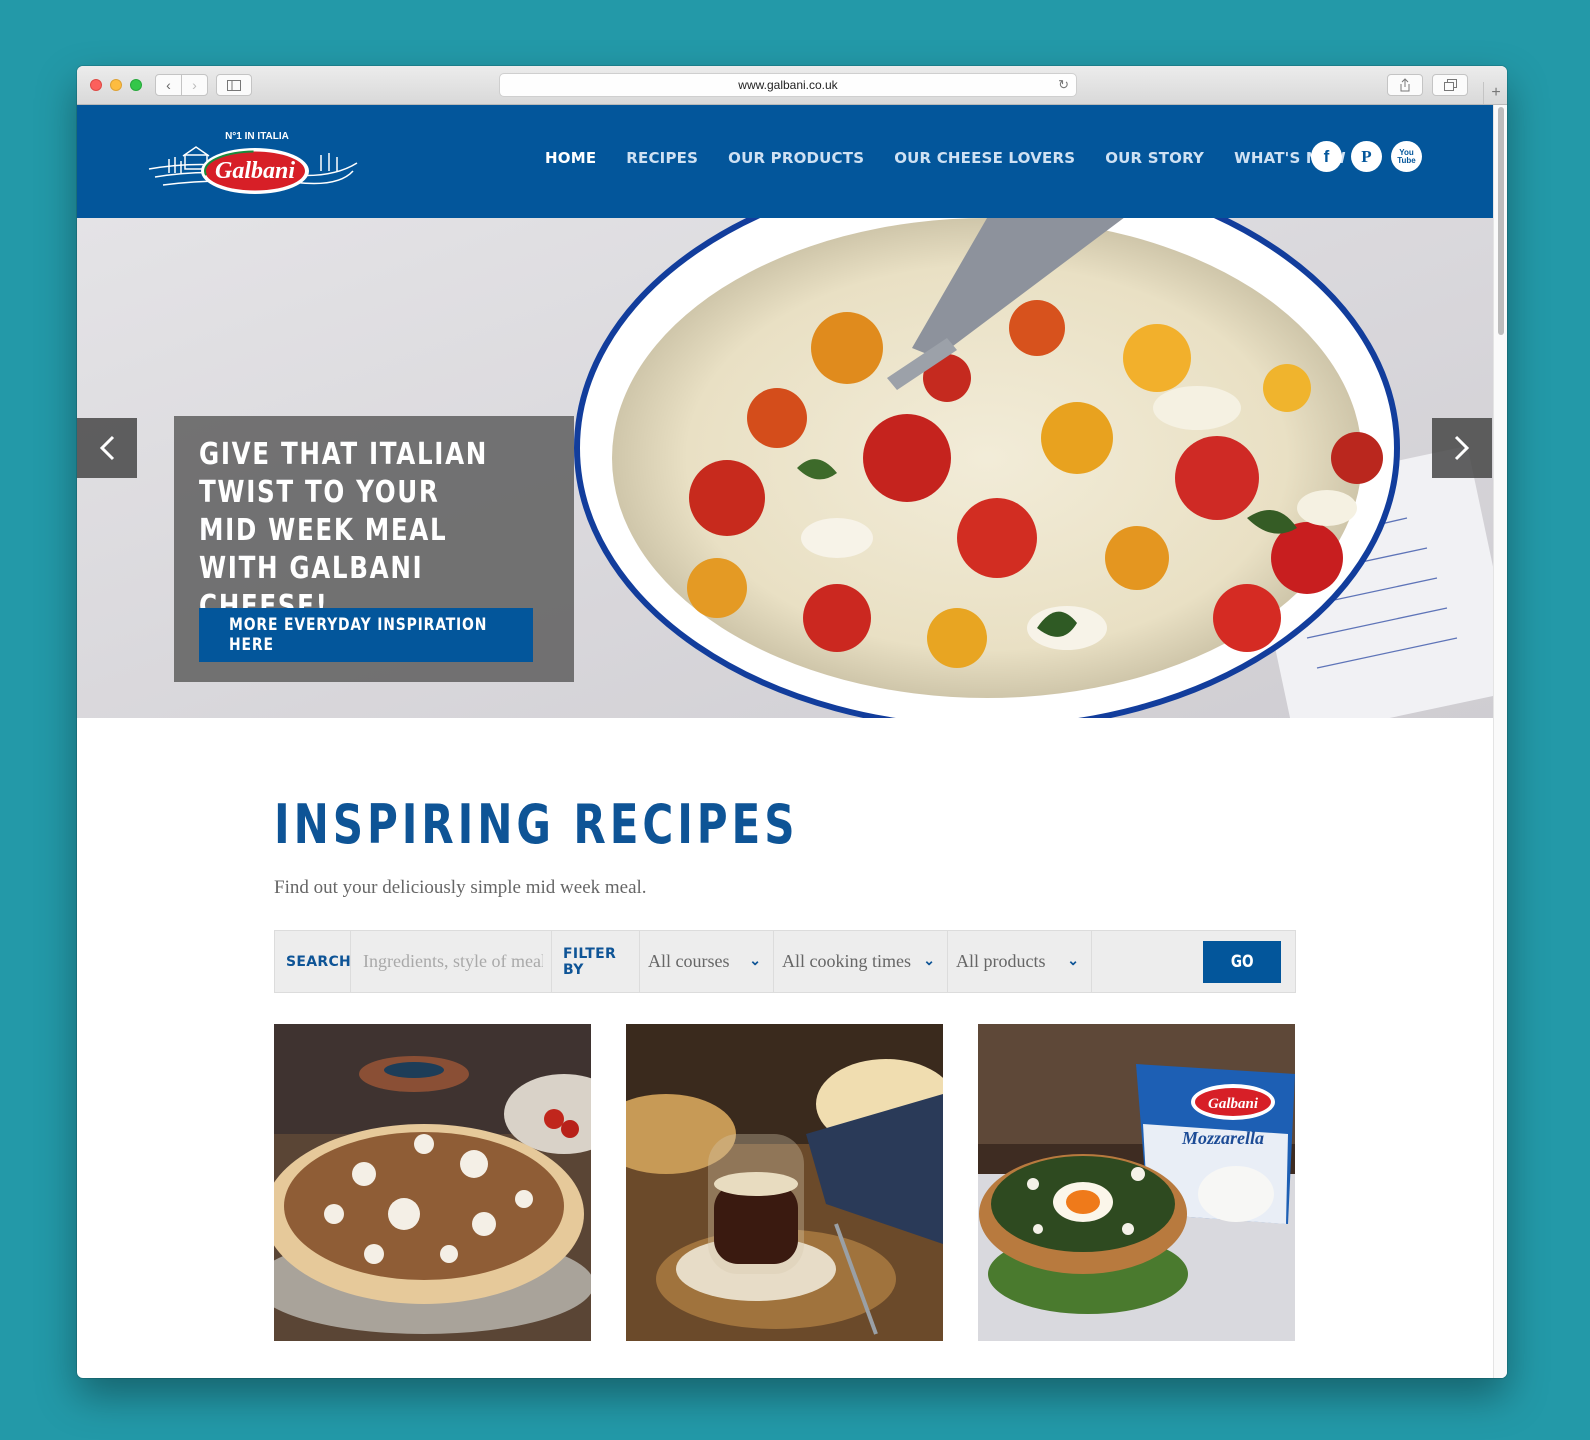 Image resolution: width=1590 pixels, height=1440 pixels. I want to click on tart-mozzarella-image: Galbani Mozzarella, so click(1136, 1182).